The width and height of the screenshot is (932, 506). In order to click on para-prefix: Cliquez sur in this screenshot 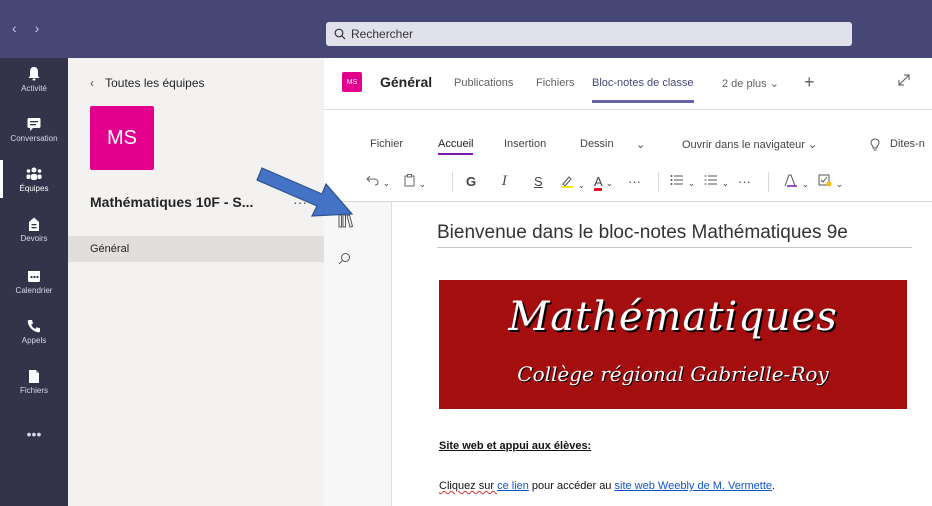, I will do `click(468, 486)`.